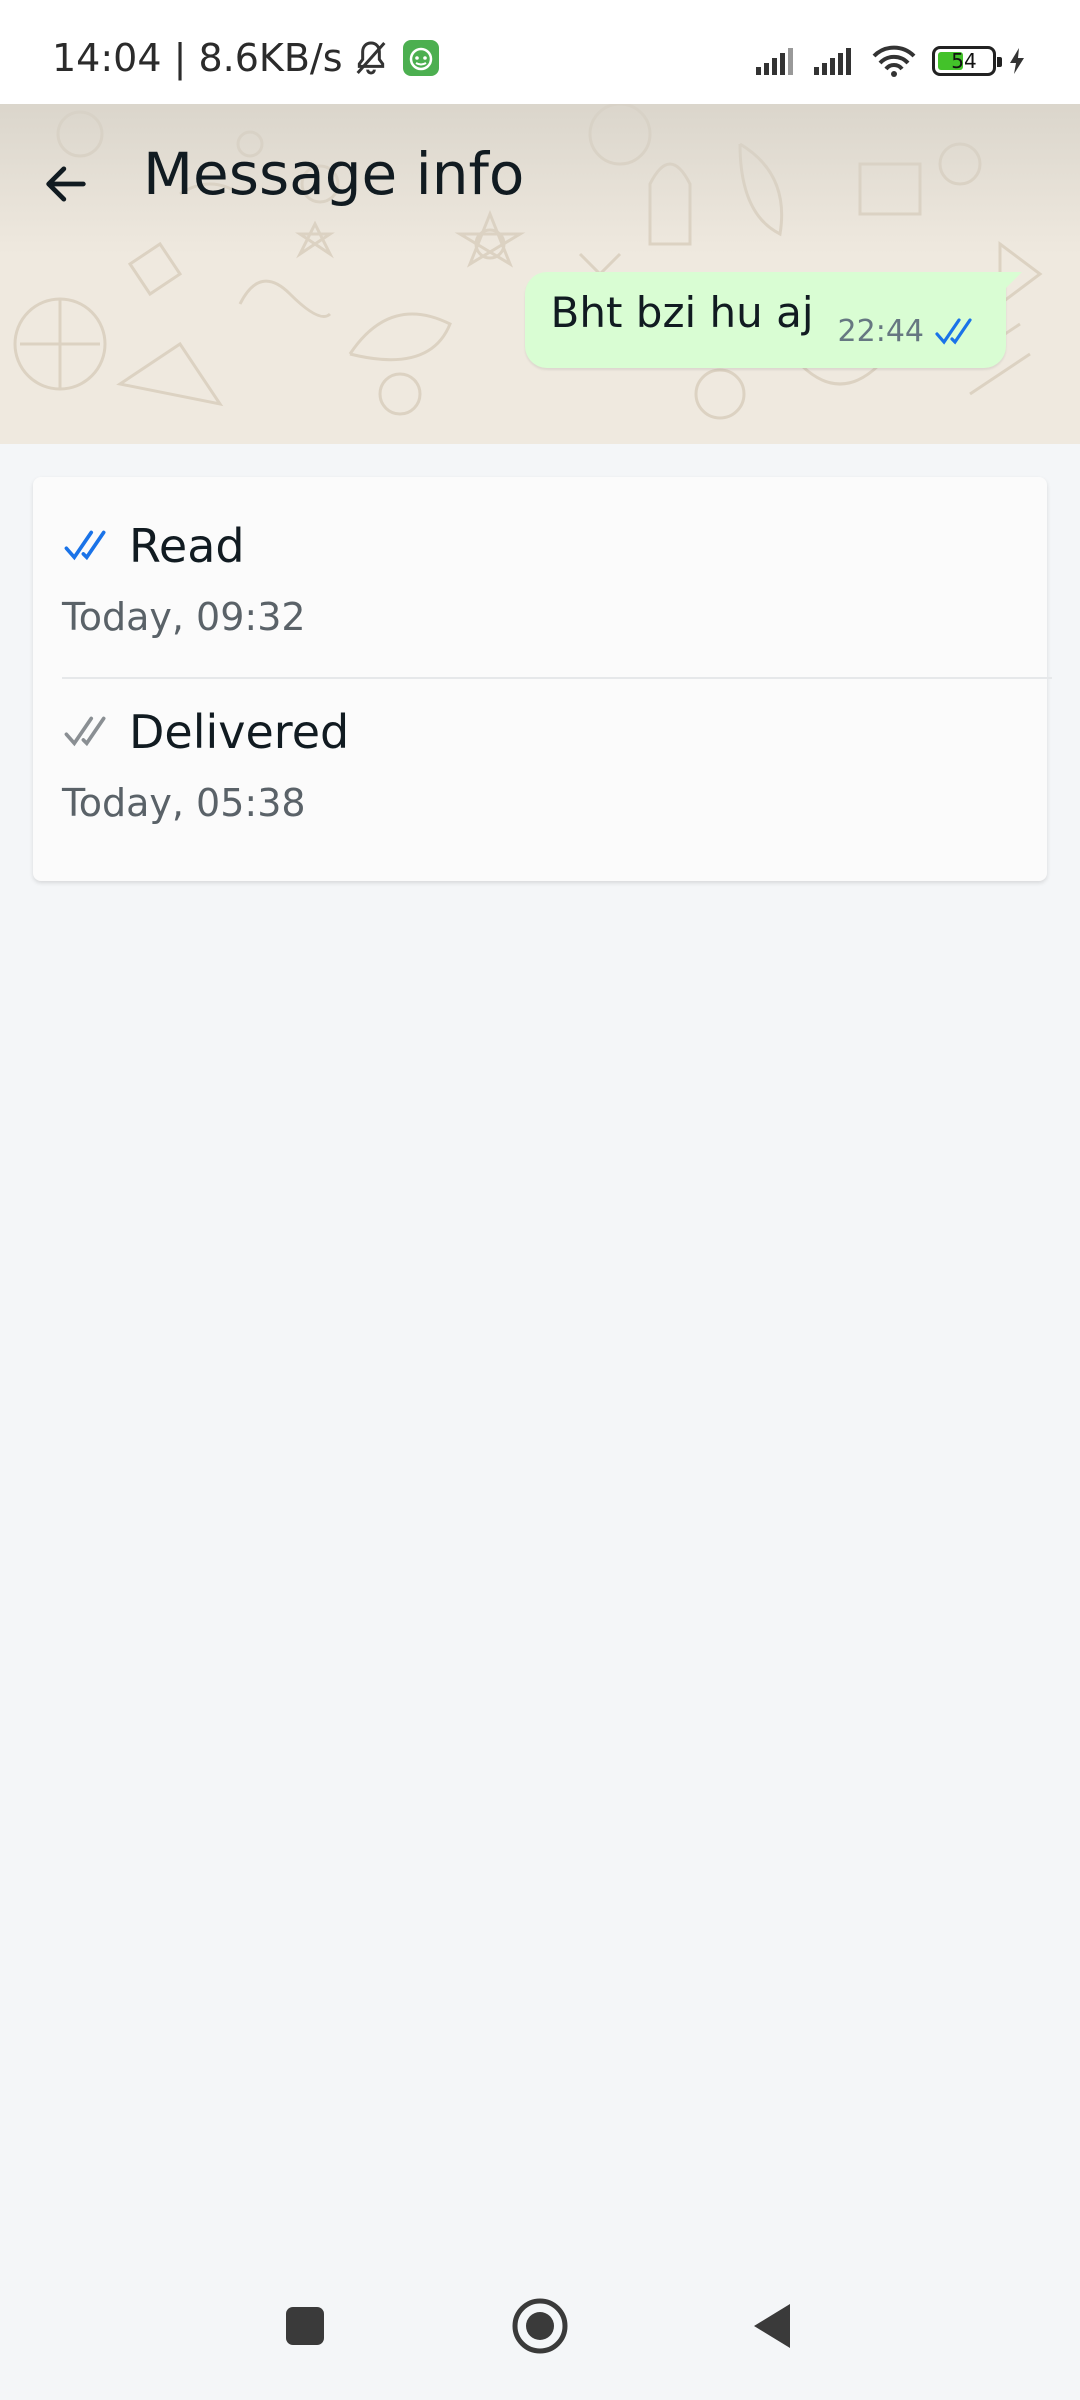 Image resolution: width=1080 pixels, height=2400 pixels. I want to click on bell-off-icon, so click(370, 58).